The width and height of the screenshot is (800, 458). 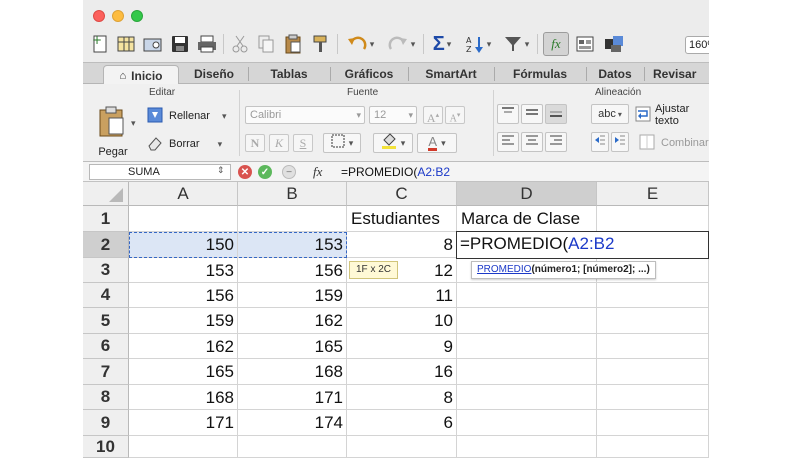 What do you see at coordinates (292, 397) in the screenshot?
I see `cell-b8: 171` at bounding box center [292, 397].